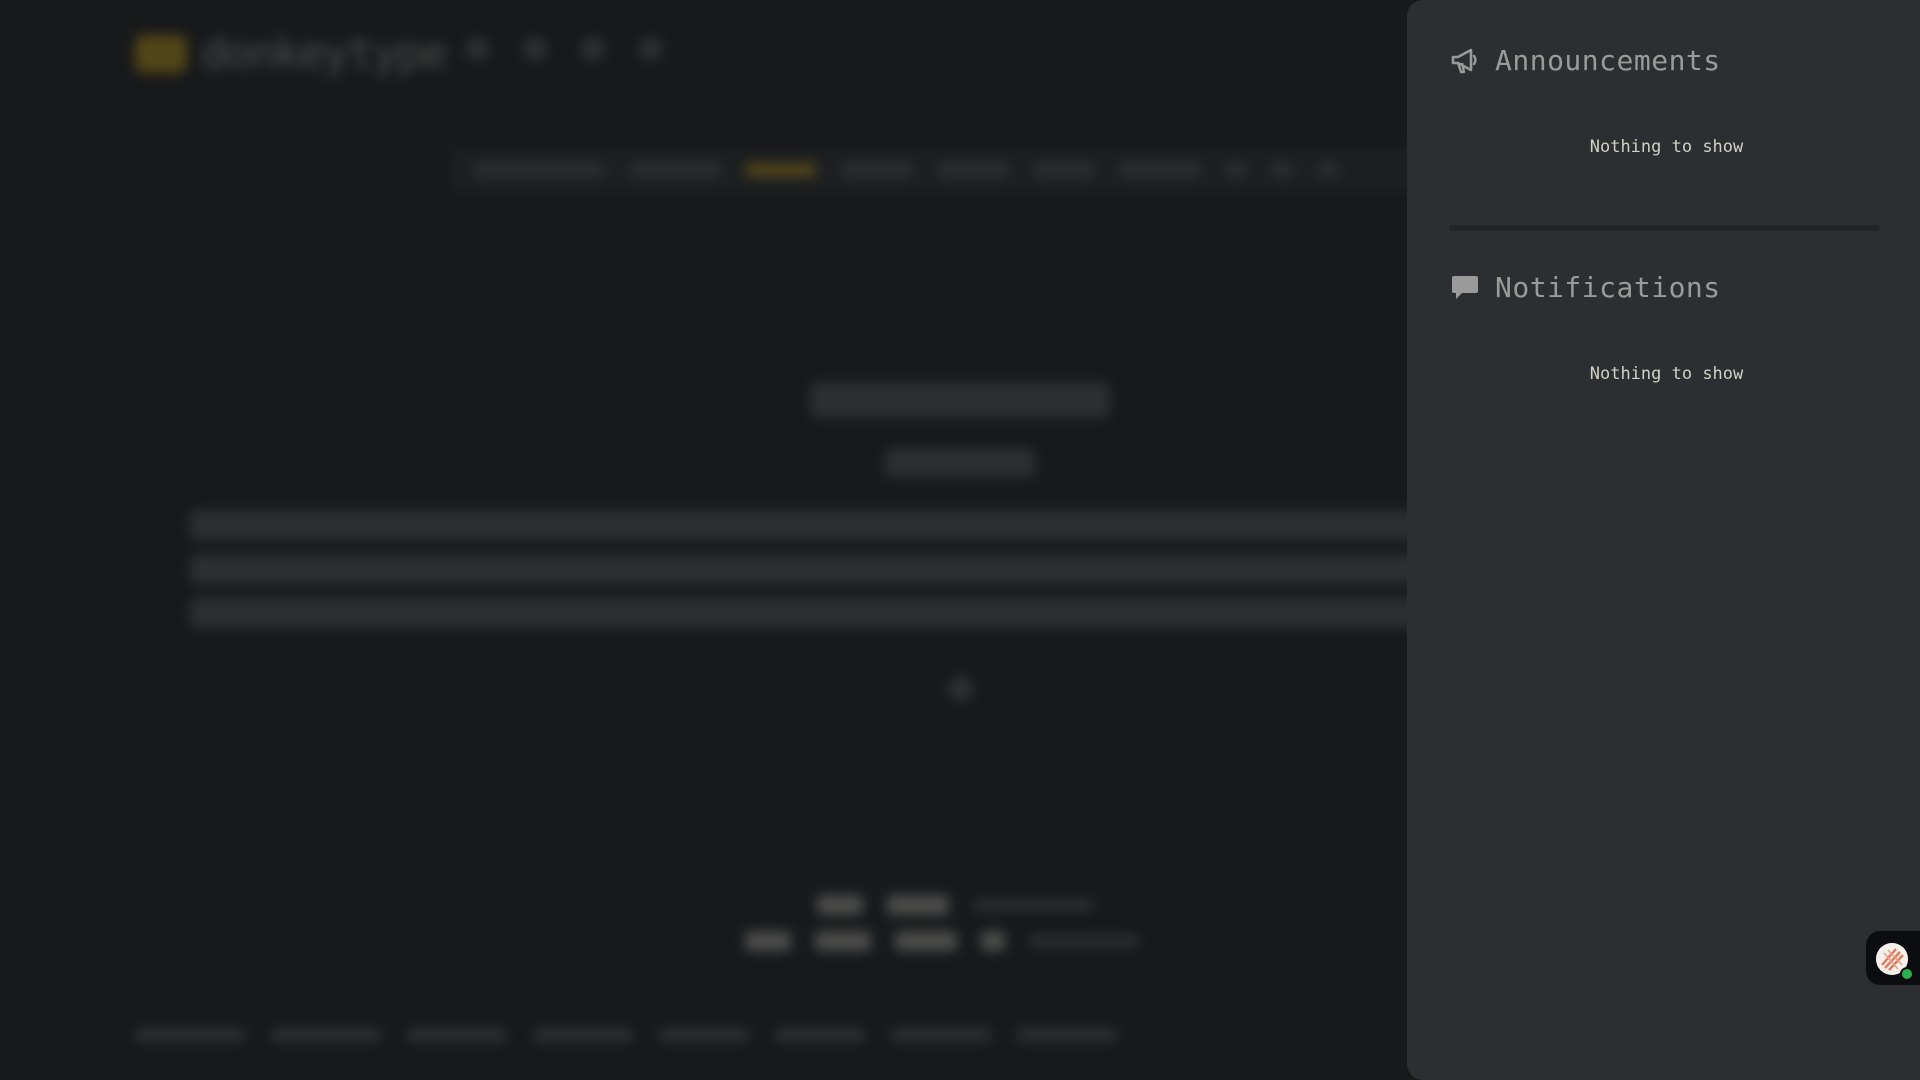 This screenshot has height=1080, width=1920. I want to click on crown-nav-icon, so click(535, 49).